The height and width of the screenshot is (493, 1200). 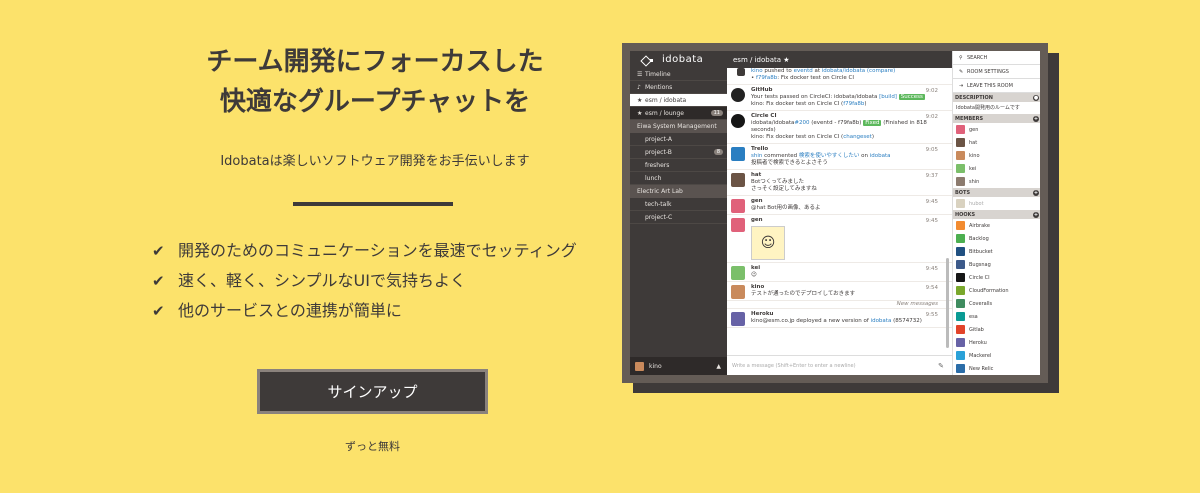 What do you see at coordinates (801, 123) in the screenshot?
I see `build-link: #200` at bounding box center [801, 123].